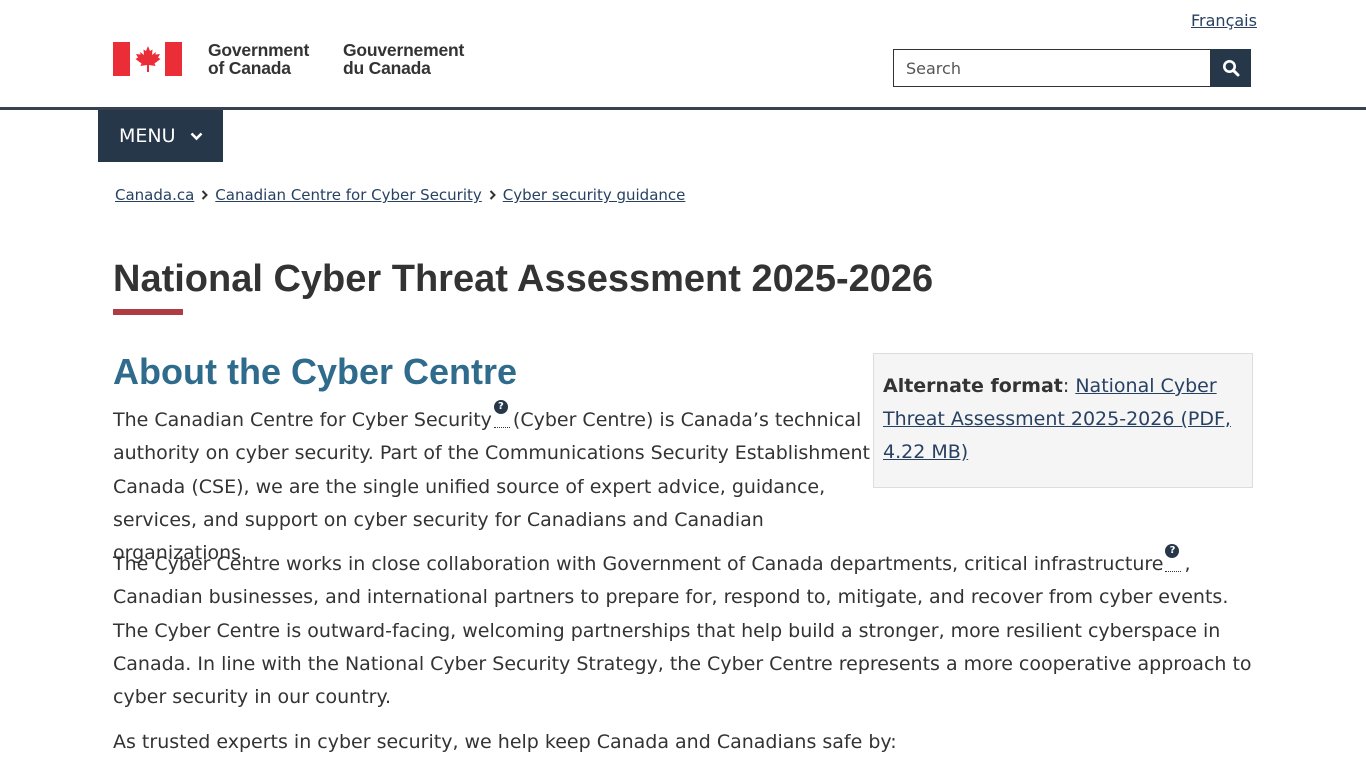  I want to click on signature-english: Government of Canada, so click(259, 59).